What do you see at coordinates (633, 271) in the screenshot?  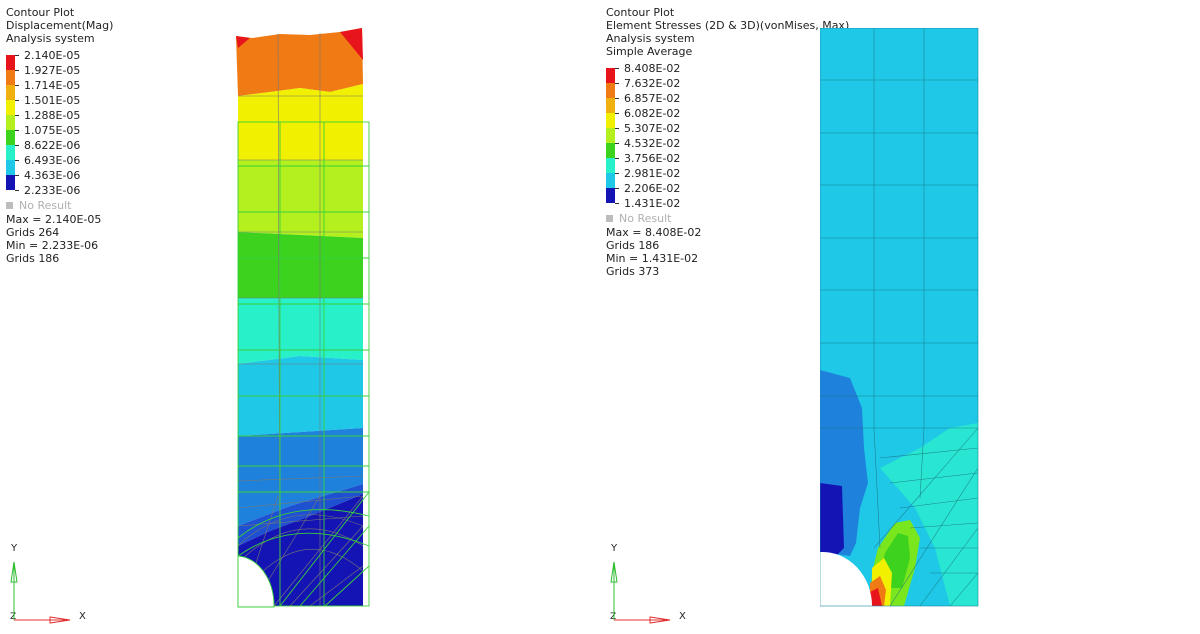 I see `right-stat-line: Grids 373` at bounding box center [633, 271].